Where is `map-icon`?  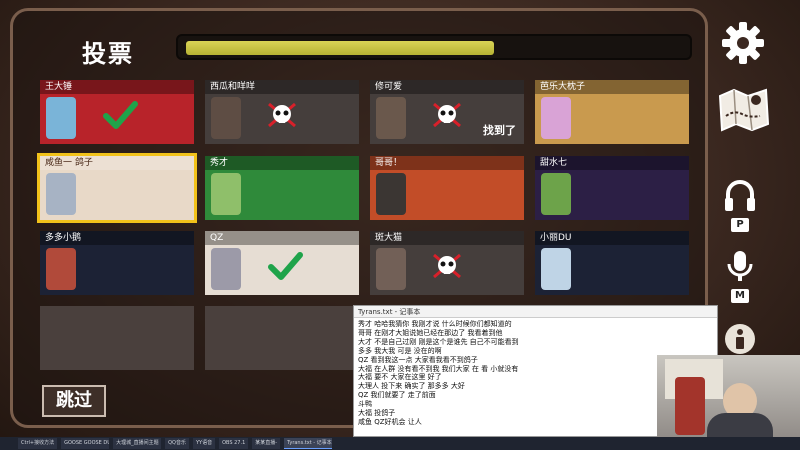
map-icon is located at coordinates (744, 110).